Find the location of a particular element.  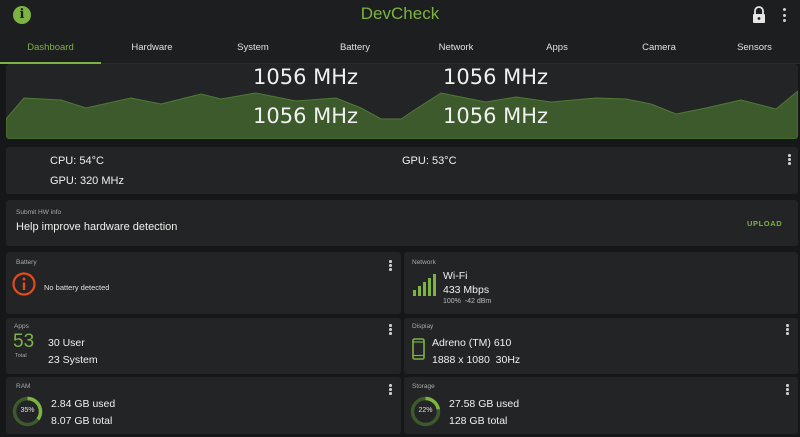

temperature-card: CPU: 54°C GPU: 53°C GPU: 320 MHz is located at coordinates (402, 170).